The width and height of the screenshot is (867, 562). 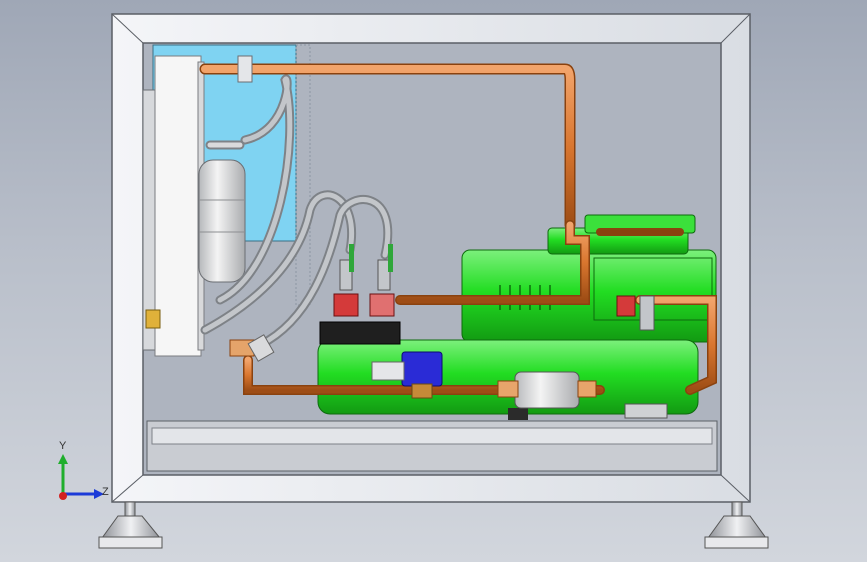 I want to click on triad-z-label: Z, so click(x=105, y=492).